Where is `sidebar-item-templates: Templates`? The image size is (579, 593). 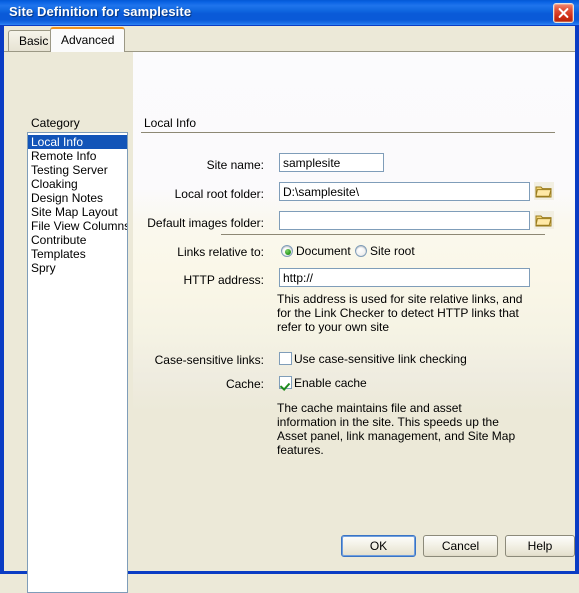 sidebar-item-templates: Templates is located at coordinates (77, 254).